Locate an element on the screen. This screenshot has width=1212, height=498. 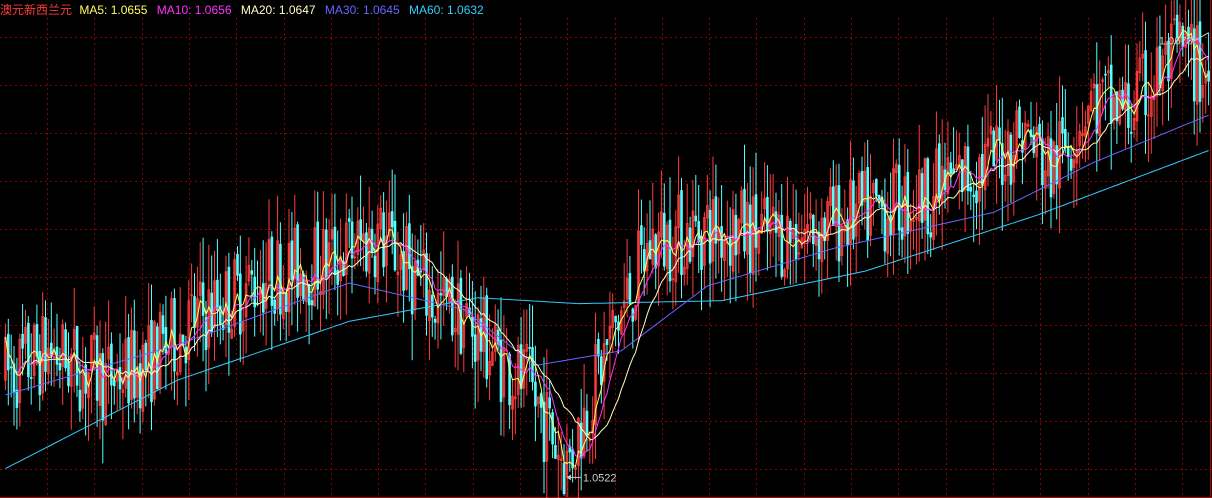
legend-ma20-value: 1.0647 is located at coordinates (297, 10).